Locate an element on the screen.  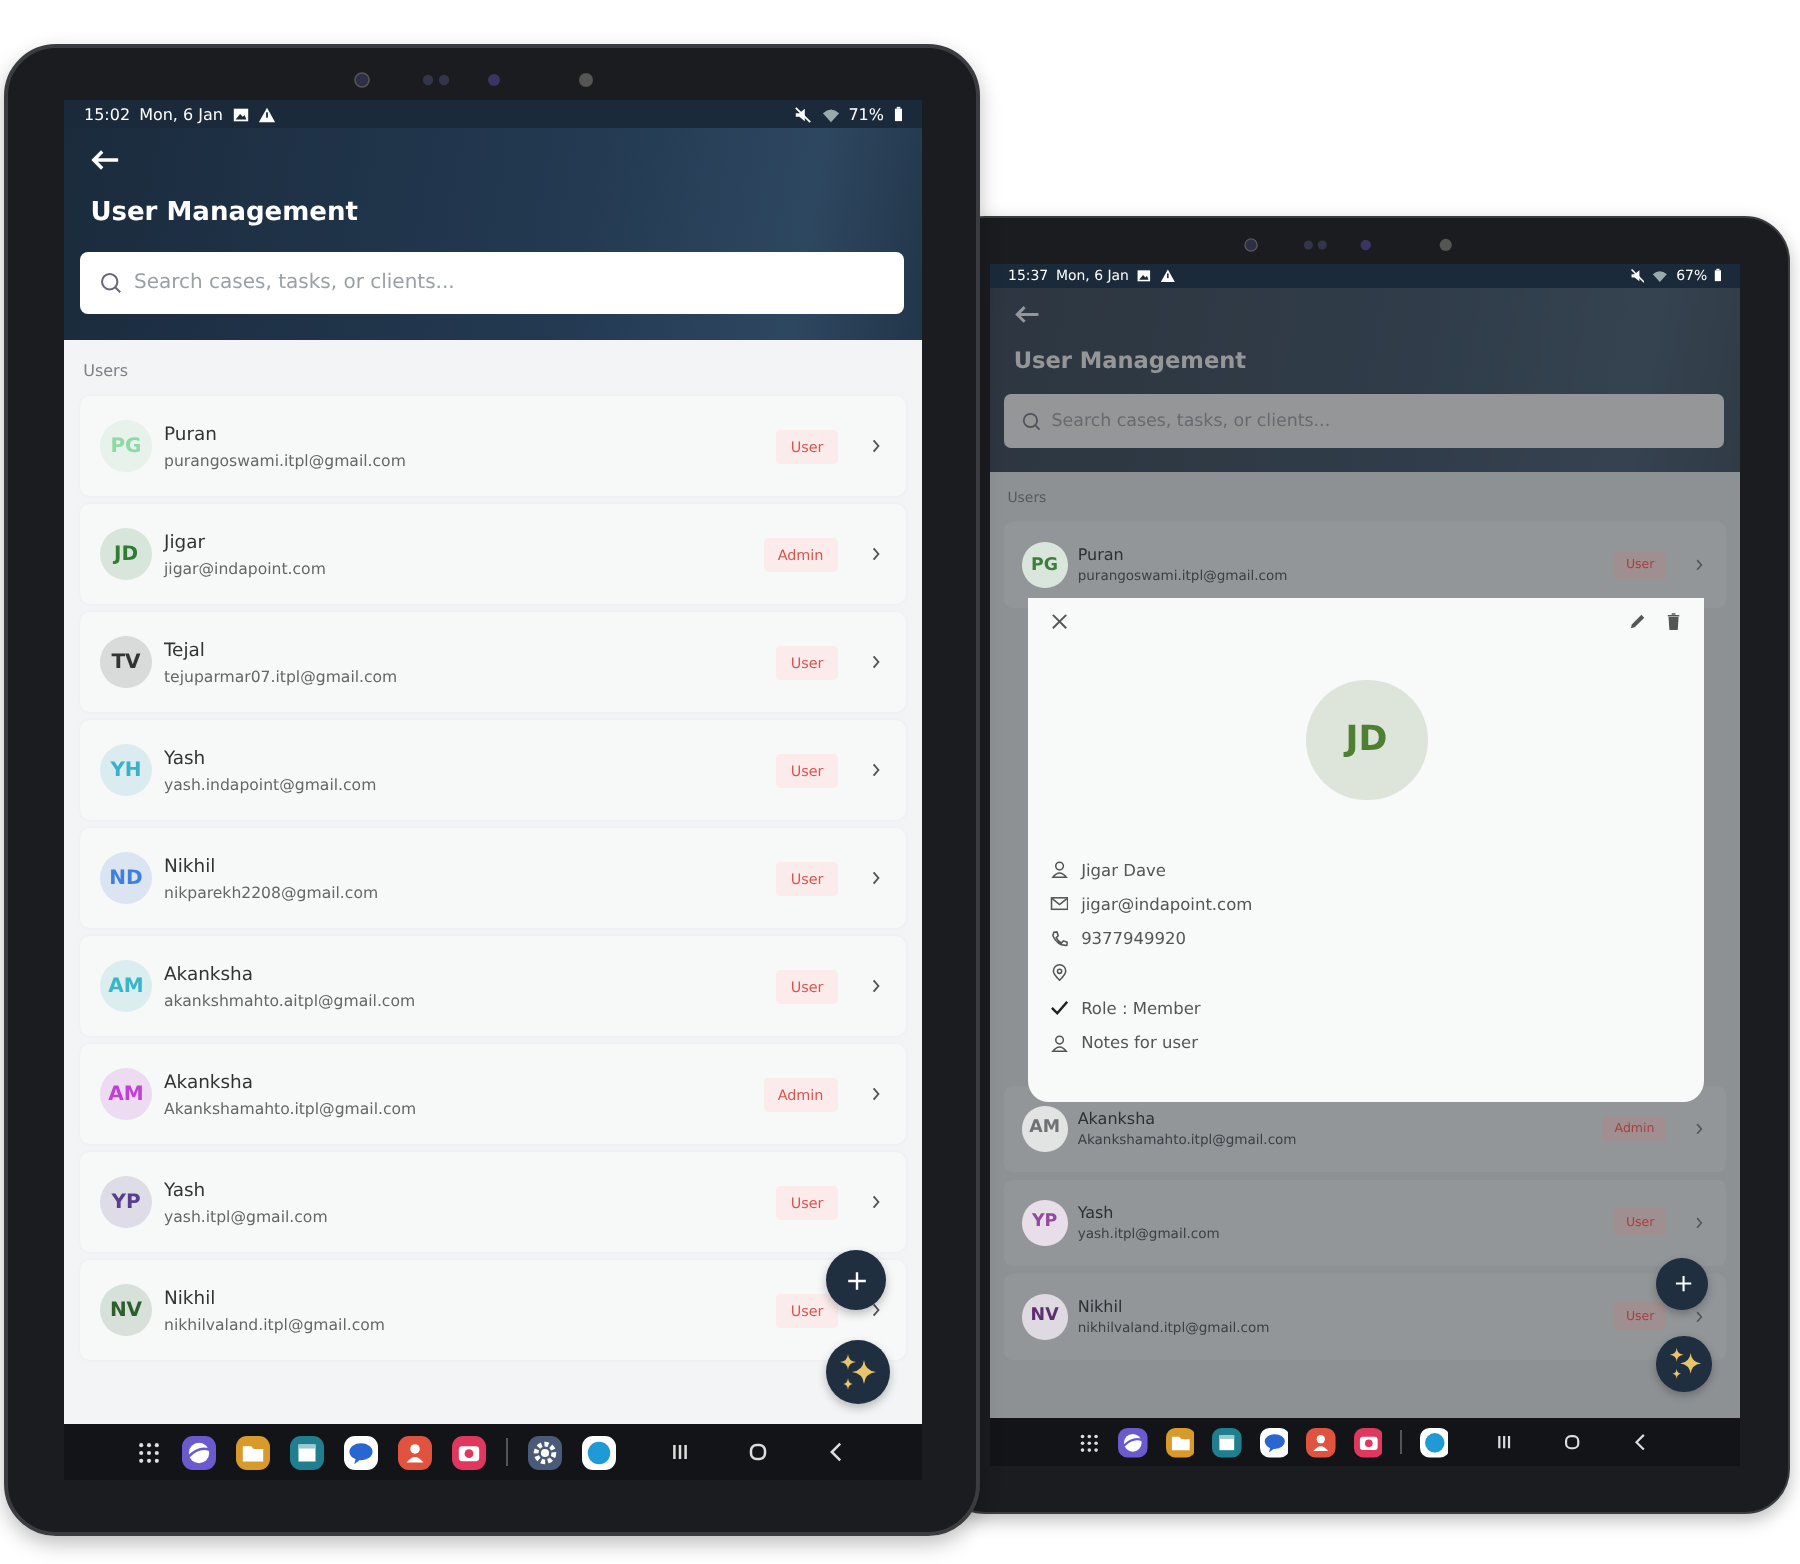
avatar-initials: TV is located at coordinates (126, 662).